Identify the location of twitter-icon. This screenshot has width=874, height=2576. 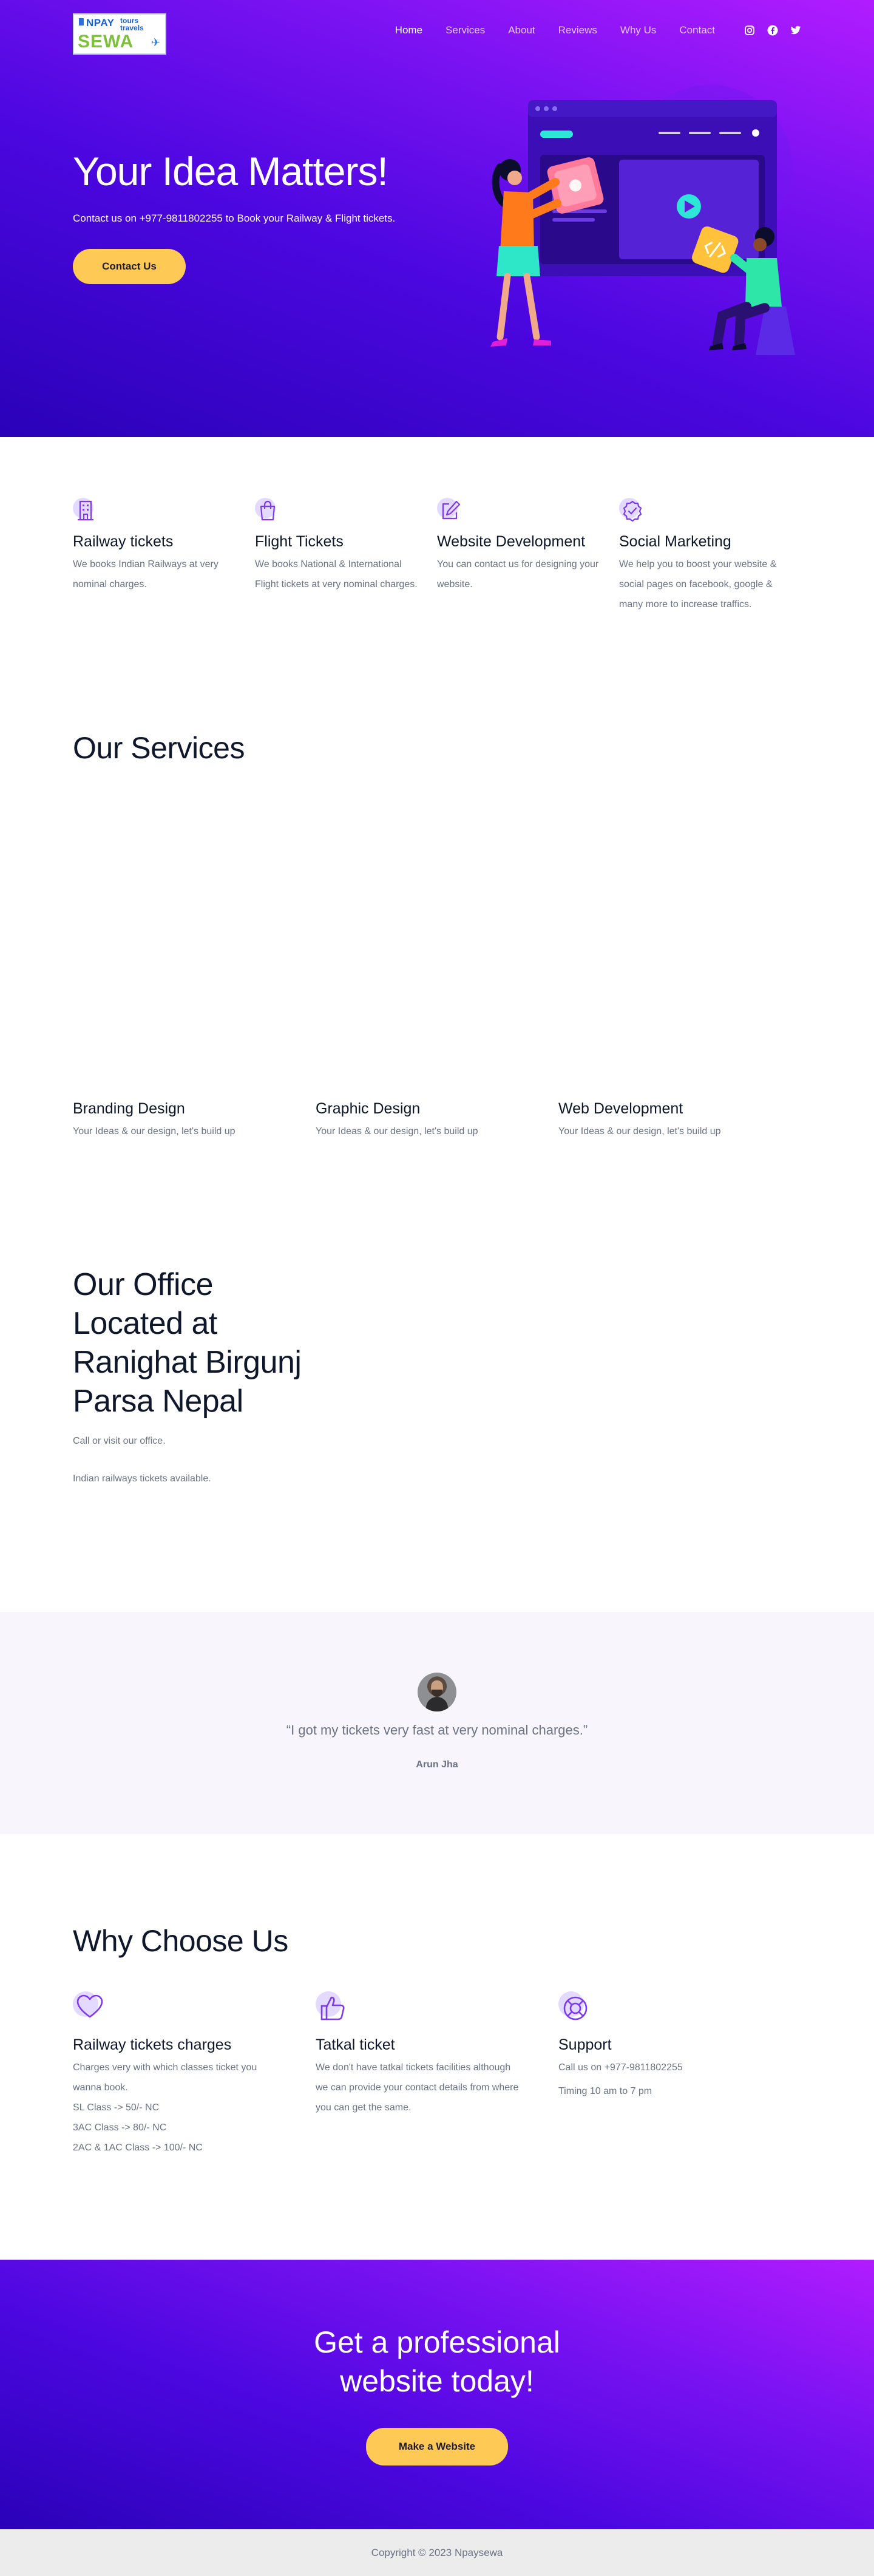
(795, 30).